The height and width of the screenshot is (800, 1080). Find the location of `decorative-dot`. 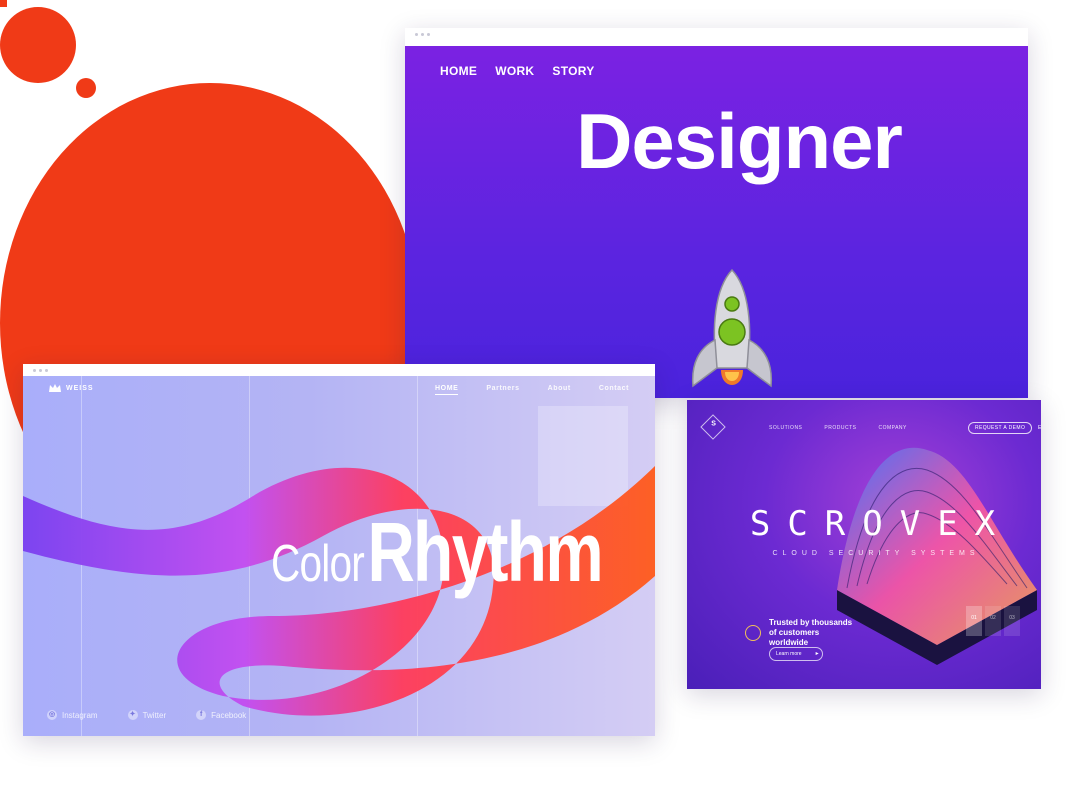

decorative-dot is located at coordinates (86, 88).